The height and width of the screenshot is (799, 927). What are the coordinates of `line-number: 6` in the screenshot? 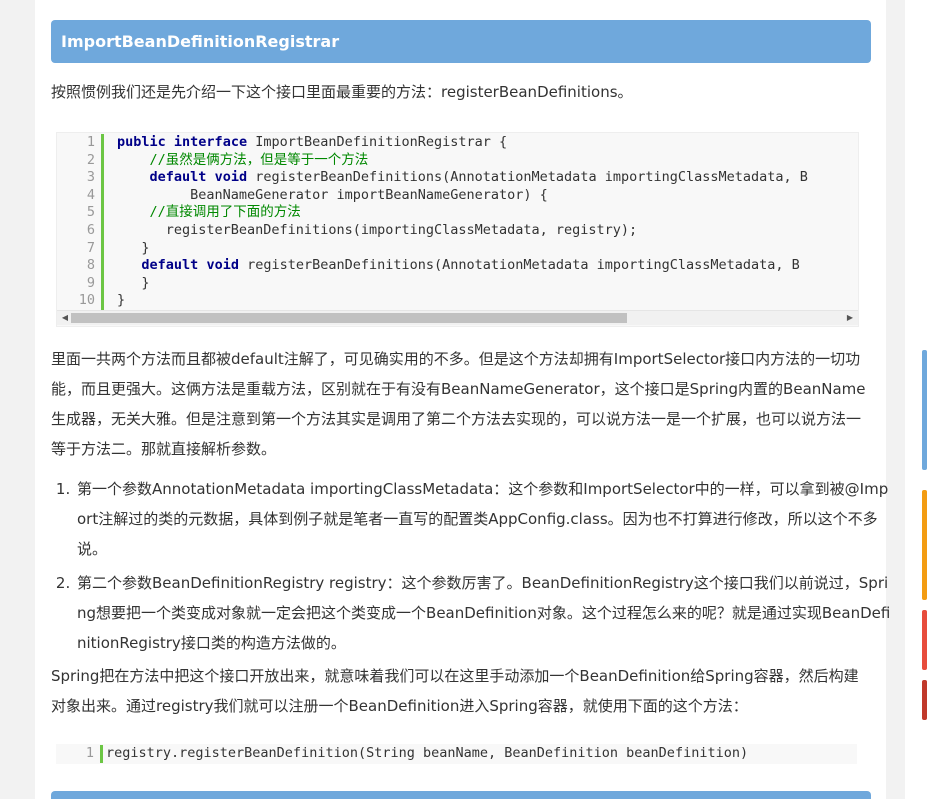 It's located at (90, 229).